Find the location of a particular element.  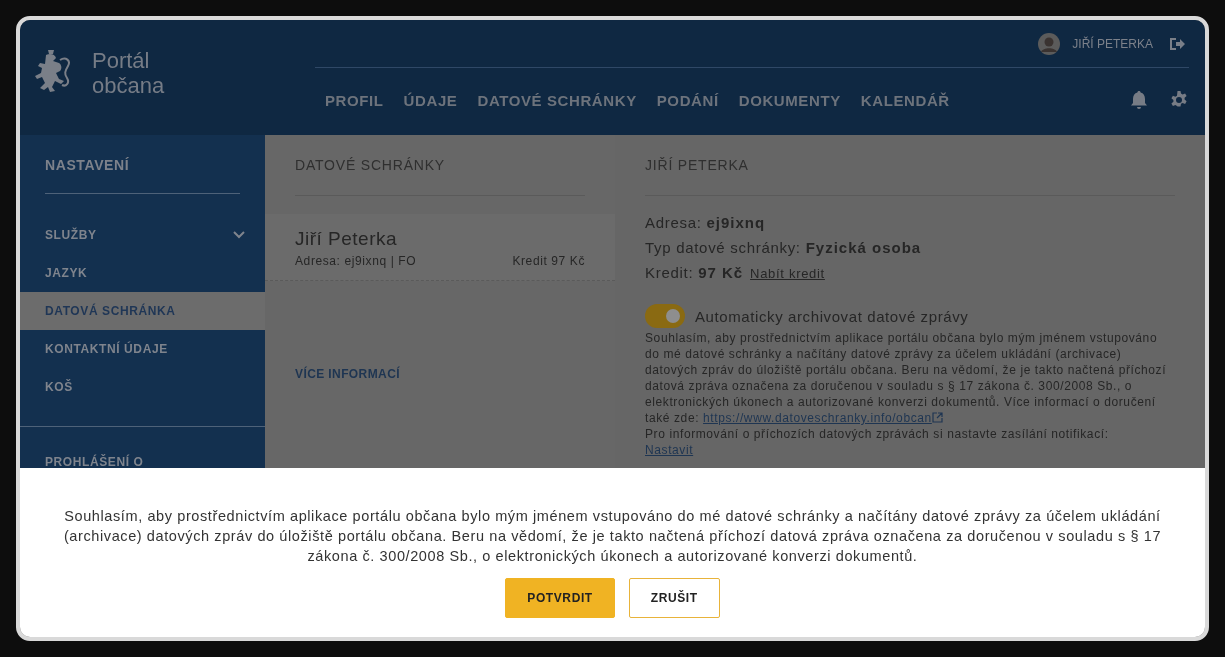

external-link-icon is located at coordinates (937, 417).